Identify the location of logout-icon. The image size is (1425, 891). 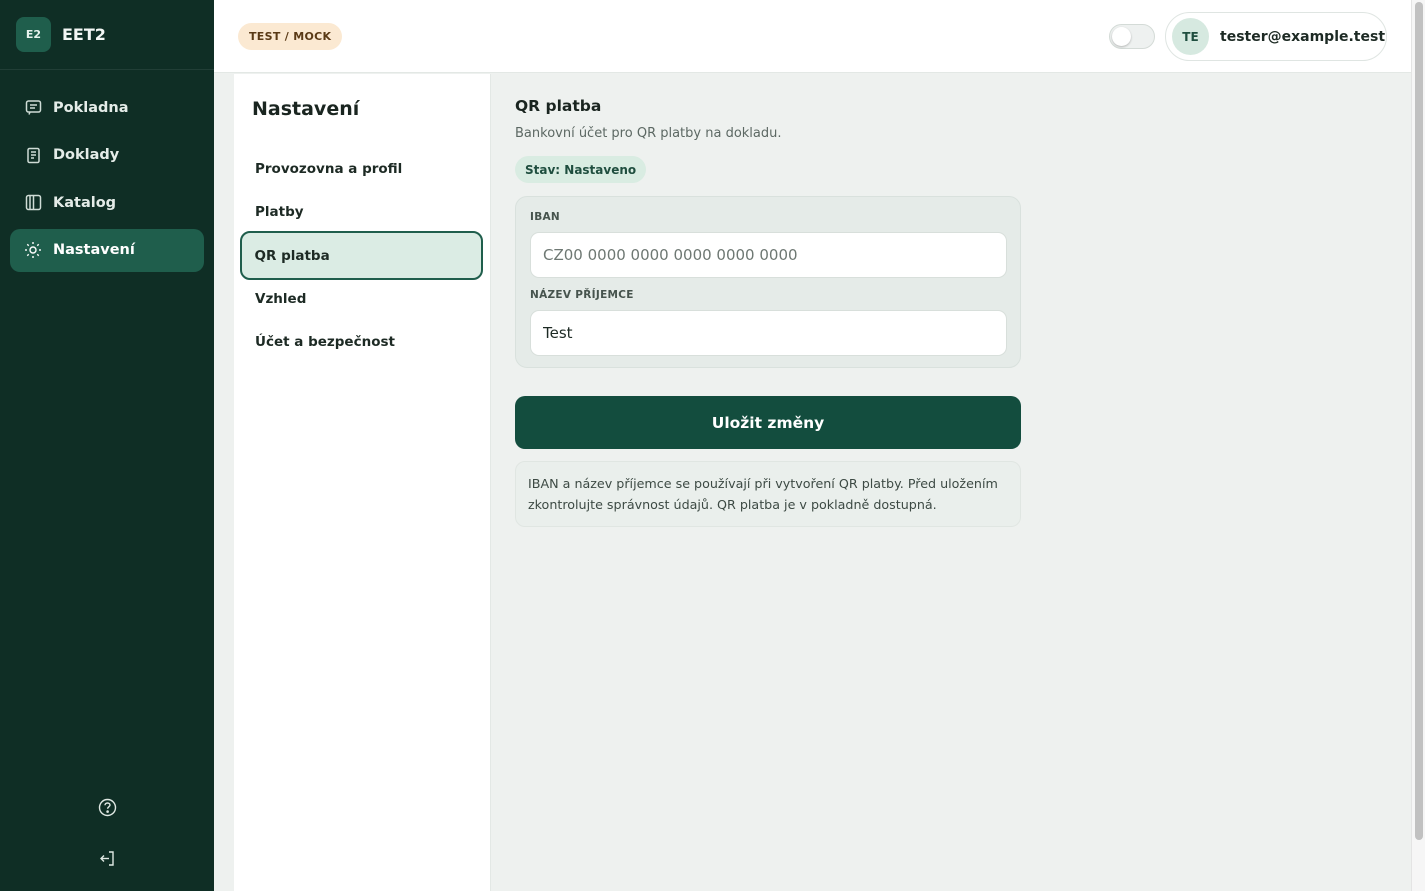
(107, 860).